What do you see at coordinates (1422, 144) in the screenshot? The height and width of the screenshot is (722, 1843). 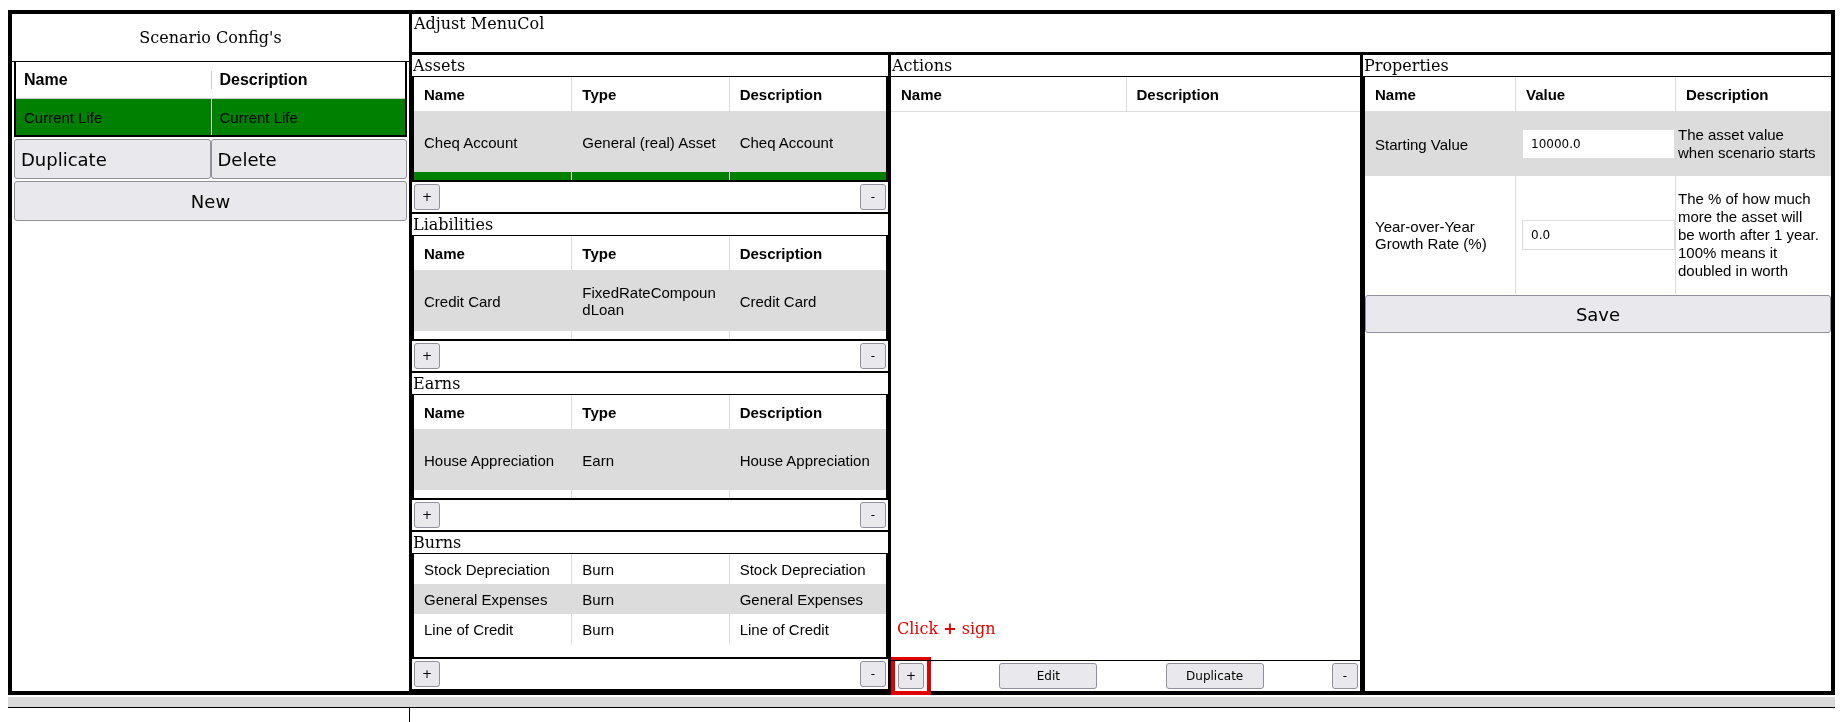 I see `table-cell-text: Starting Value` at bounding box center [1422, 144].